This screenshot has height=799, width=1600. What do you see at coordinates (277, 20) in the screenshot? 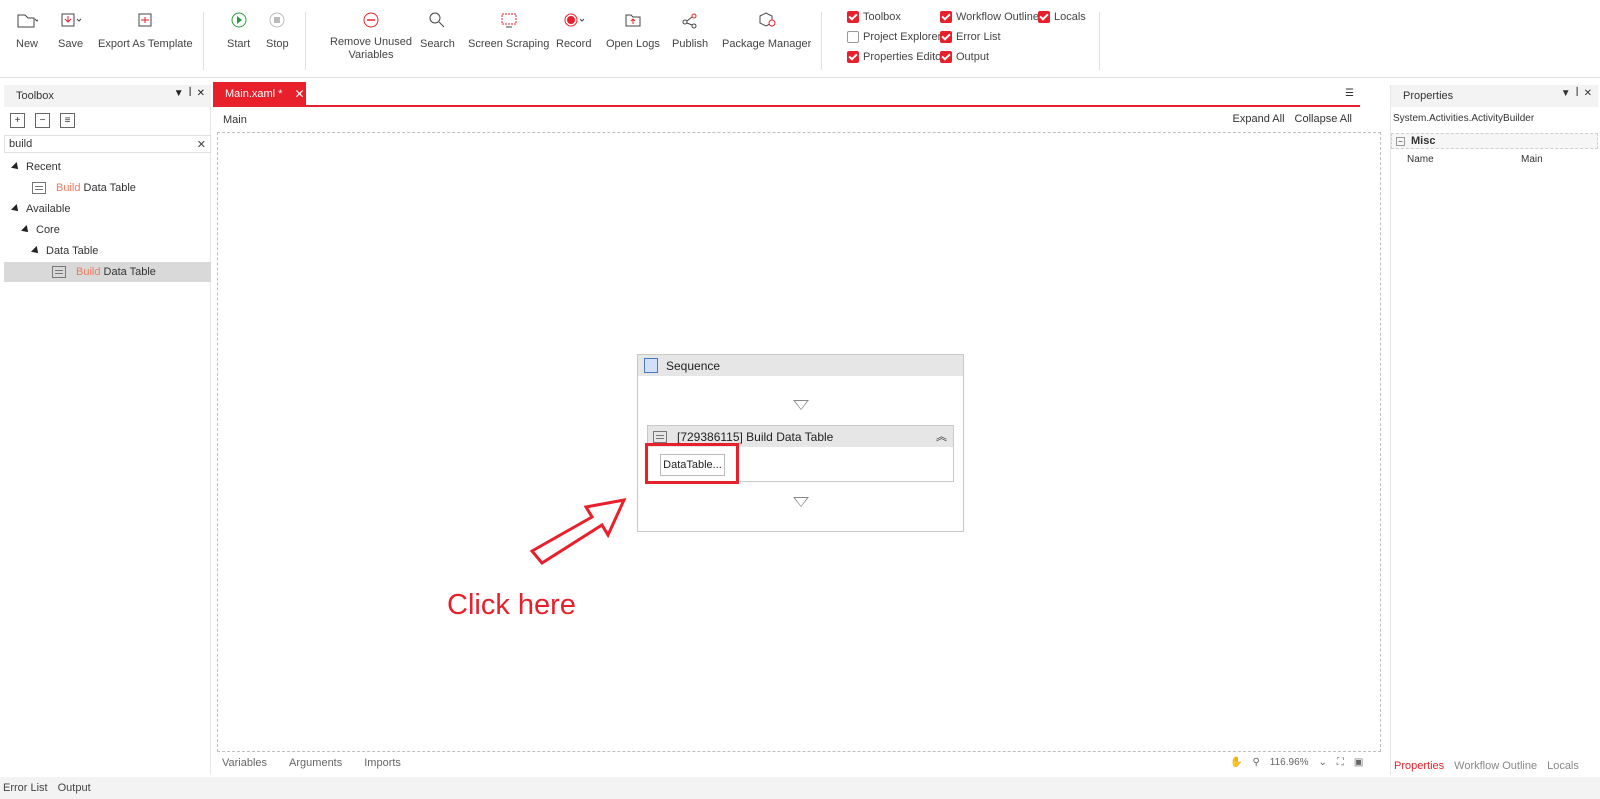
I see `stop-icon` at bounding box center [277, 20].